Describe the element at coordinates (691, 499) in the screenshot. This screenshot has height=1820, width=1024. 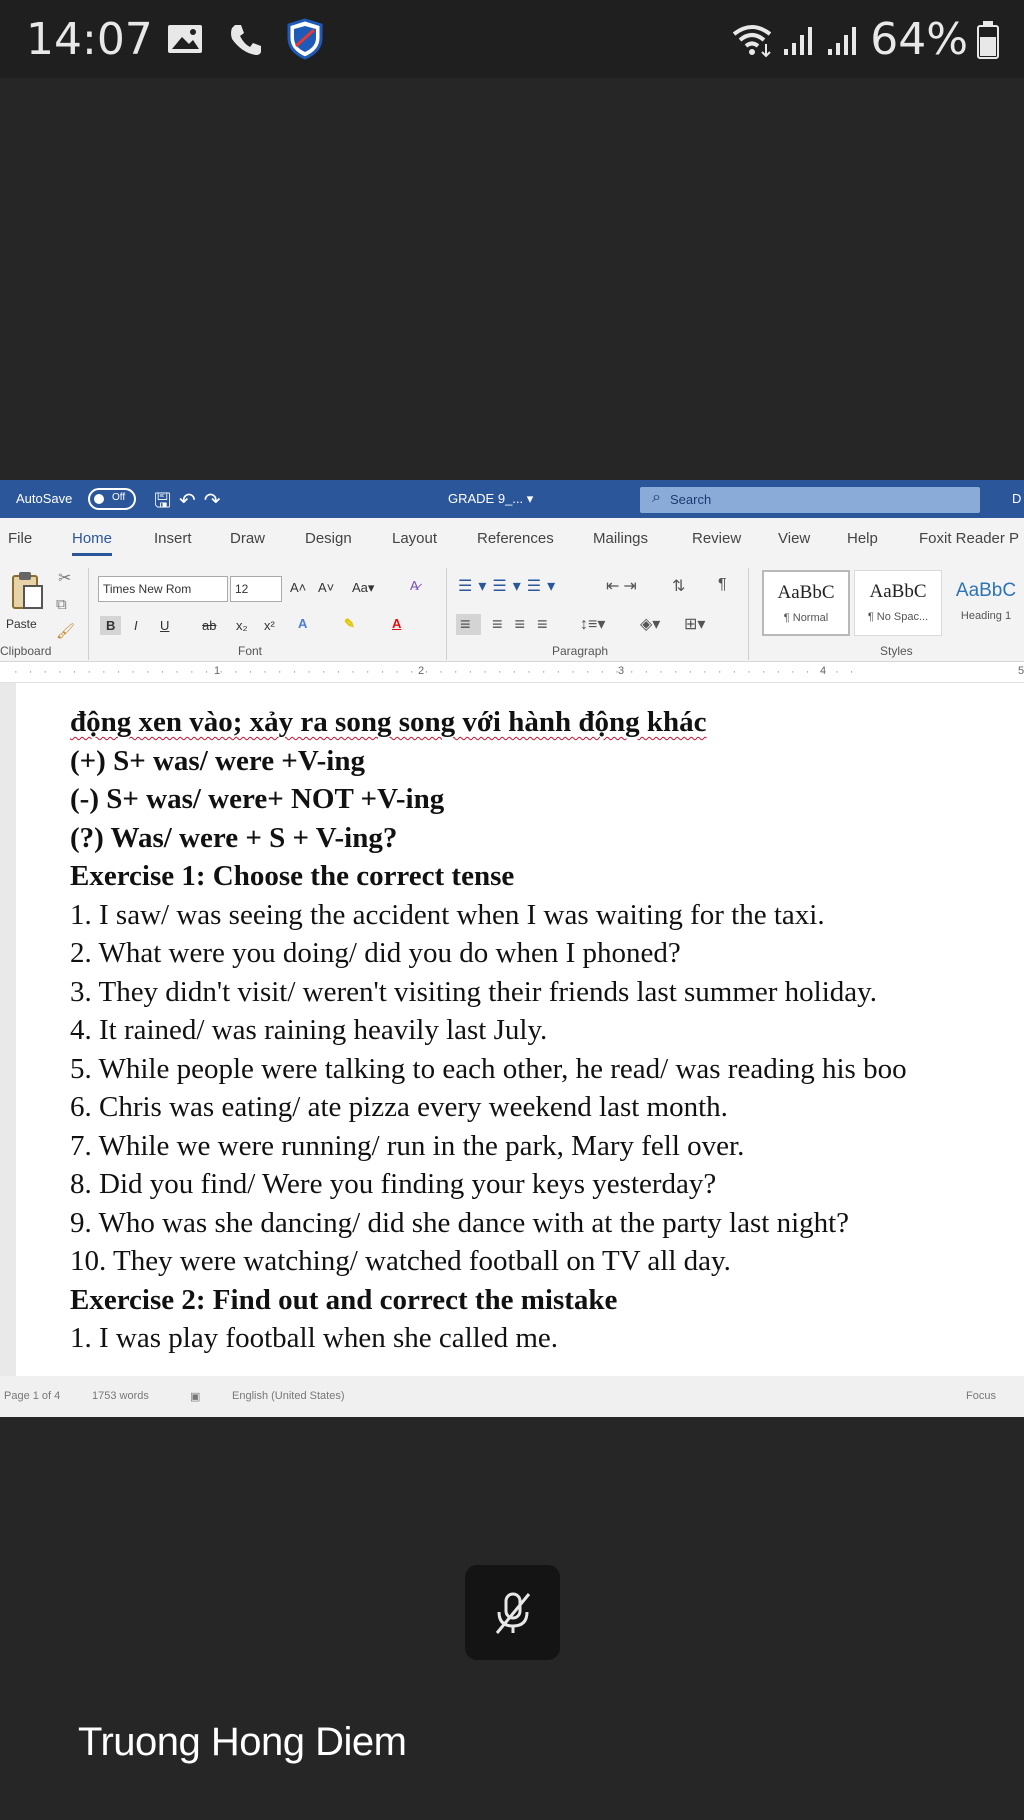
I see `search-placeholder: Search` at that location.